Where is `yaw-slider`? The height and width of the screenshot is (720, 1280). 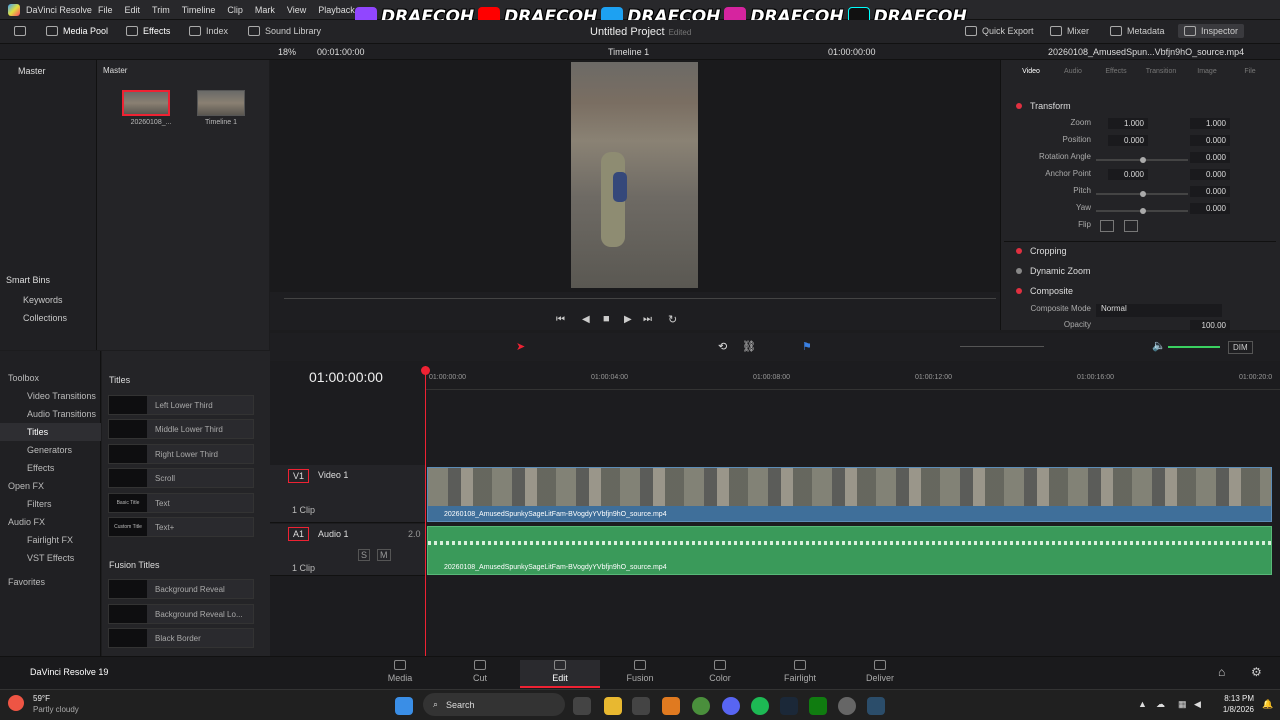 yaw-slider is located at coordinates (1142, 211).